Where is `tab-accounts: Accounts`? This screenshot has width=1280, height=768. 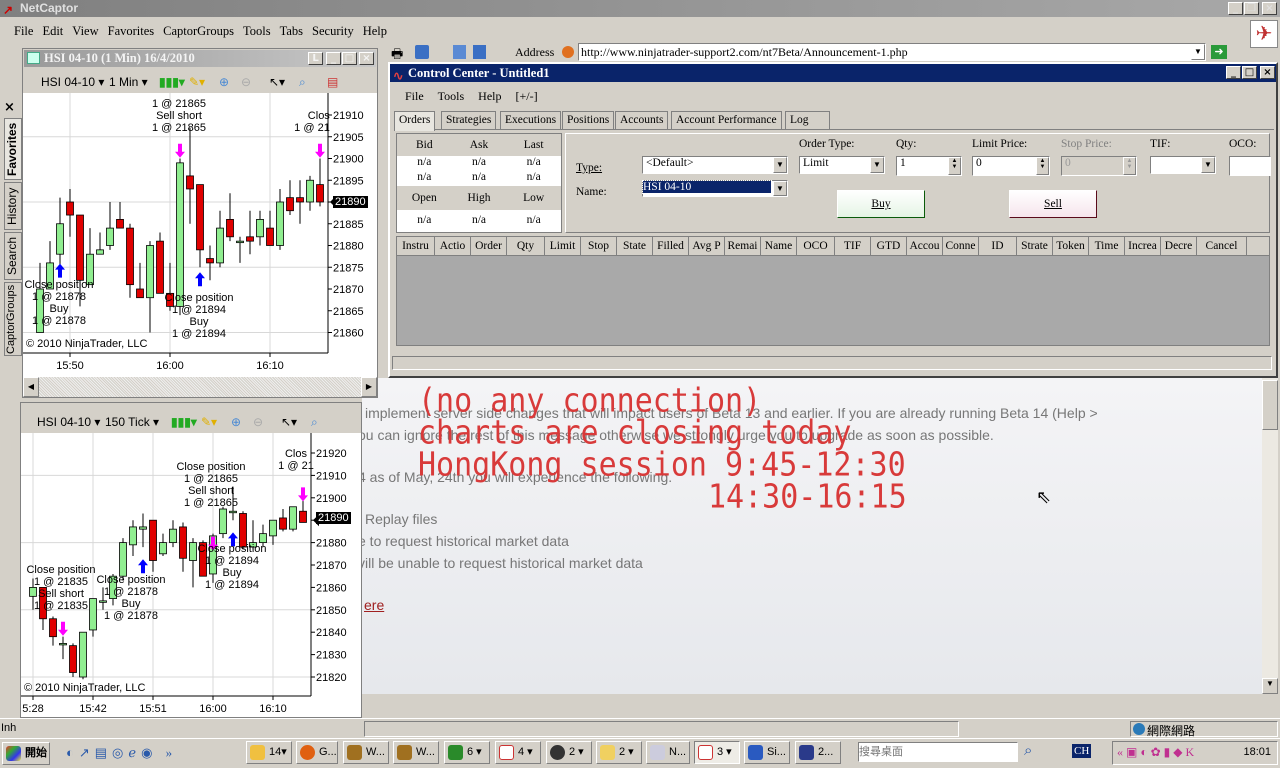
tab-accounts: Accounts is located at coordinates (642, 120).